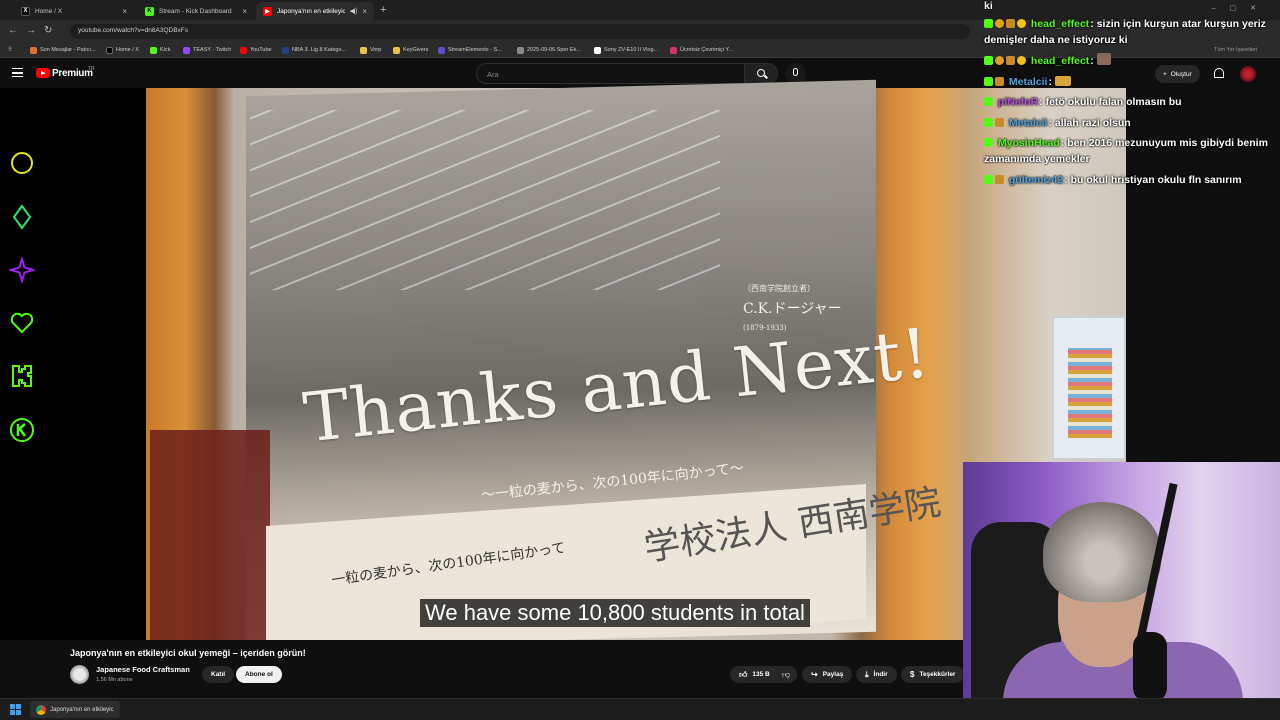  I want to click on video-caption: We have some 10,800 students in total, so click(615, 613).